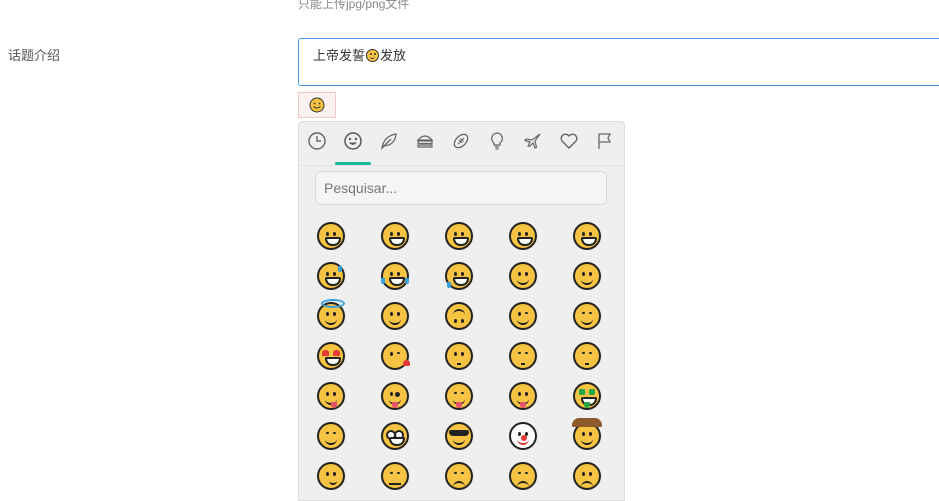 This screenshot has height=501, width=939. I want to click on relieved-face-icon, so click(523, 276).